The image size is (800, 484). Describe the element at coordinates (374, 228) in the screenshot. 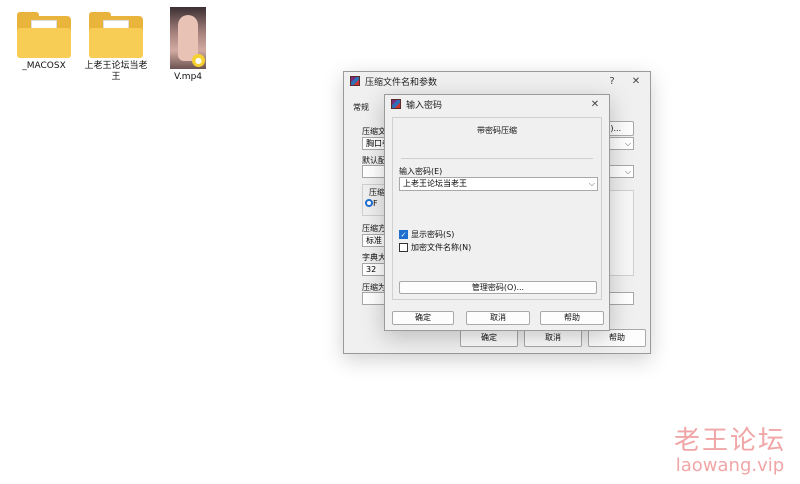

I see `method-label: 压缩方` at that location.